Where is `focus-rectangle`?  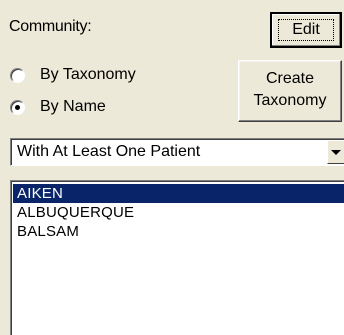
focus-rectangle is located at coordinates (306, 30).